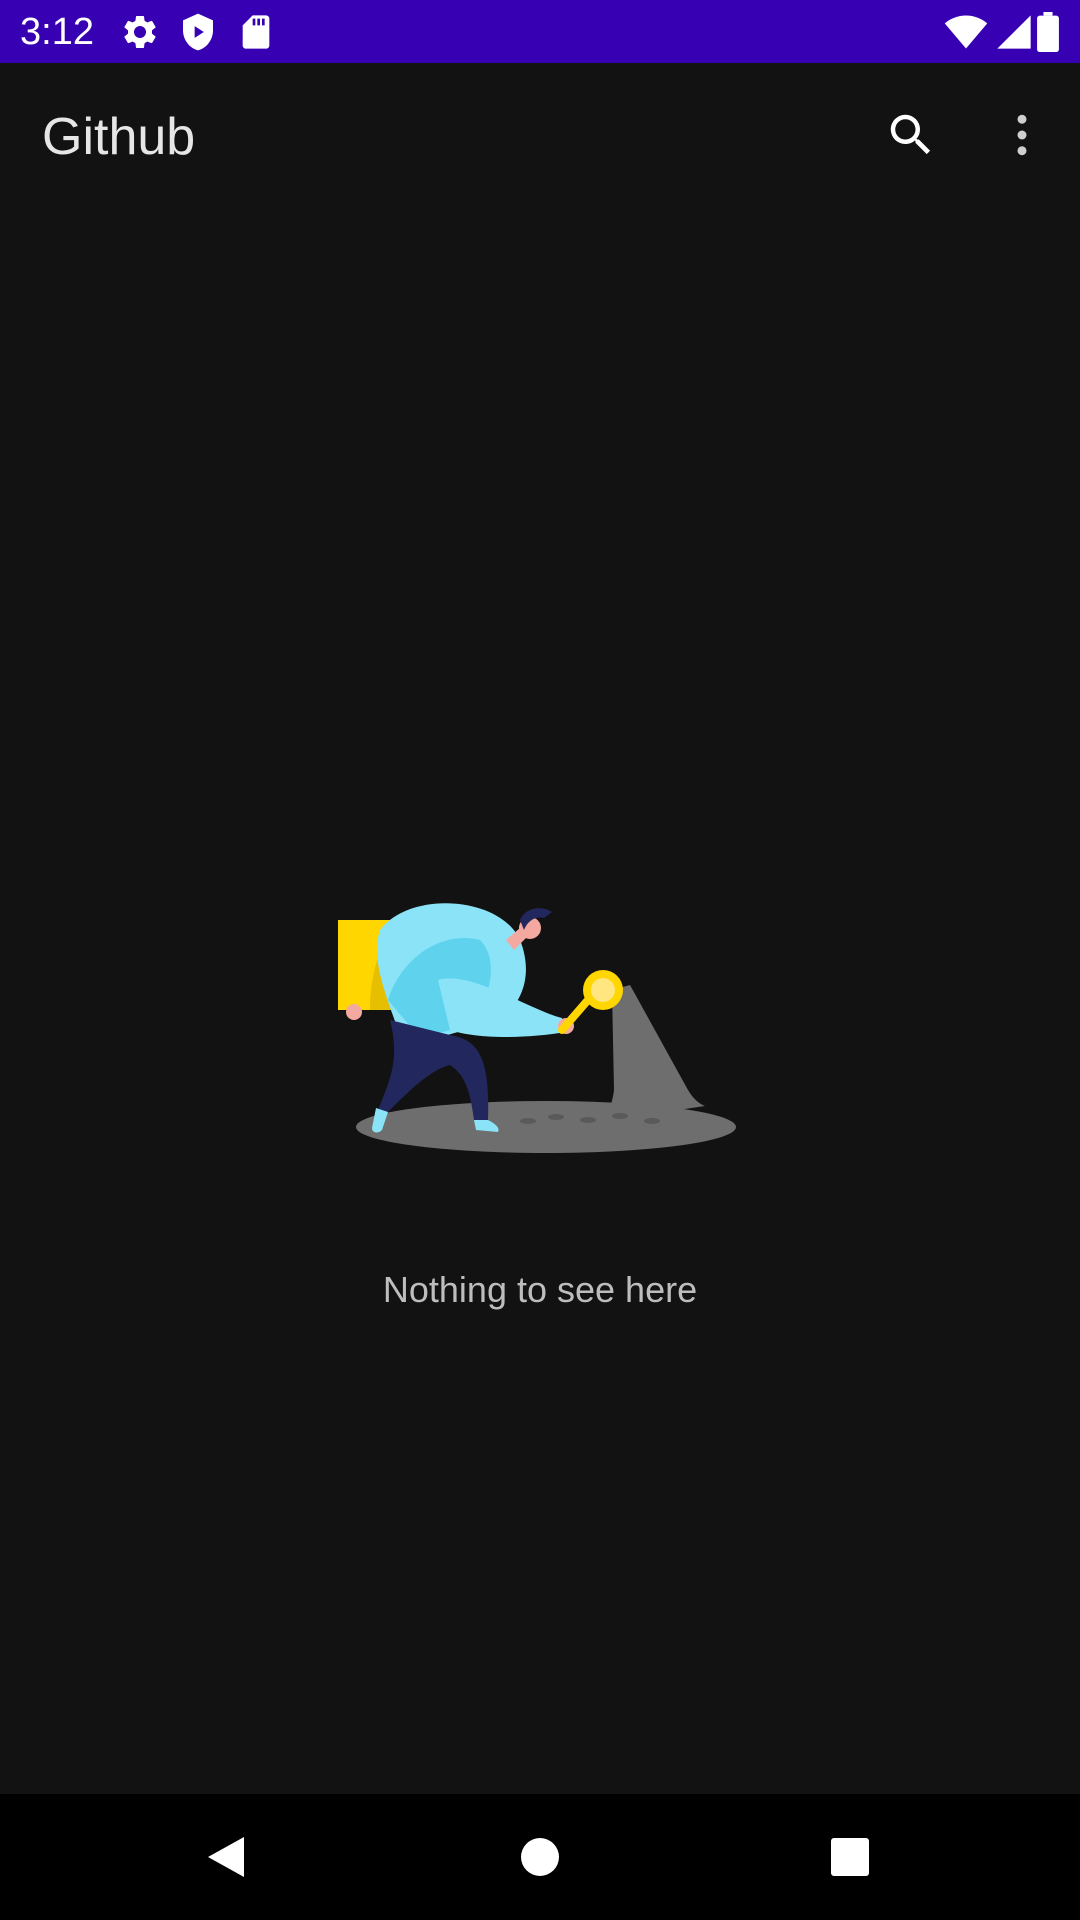 The width and height of the screenshot is (1080, 1920). Describe the element at coordinates (540, 31) in the screenshot. I see `status-bar: 3:12` at that location.